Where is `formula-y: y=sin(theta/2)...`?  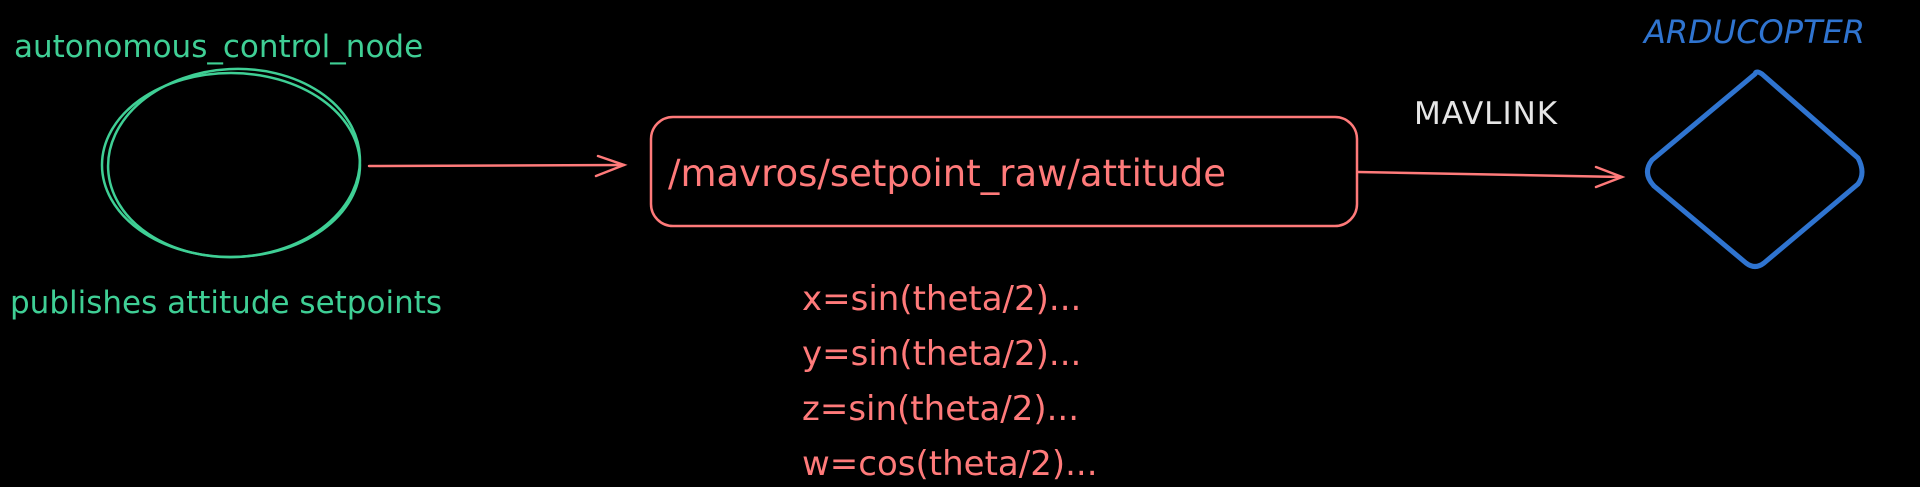
formula-y: y=sin(theta/2)... is located at coordinates (942, 354).